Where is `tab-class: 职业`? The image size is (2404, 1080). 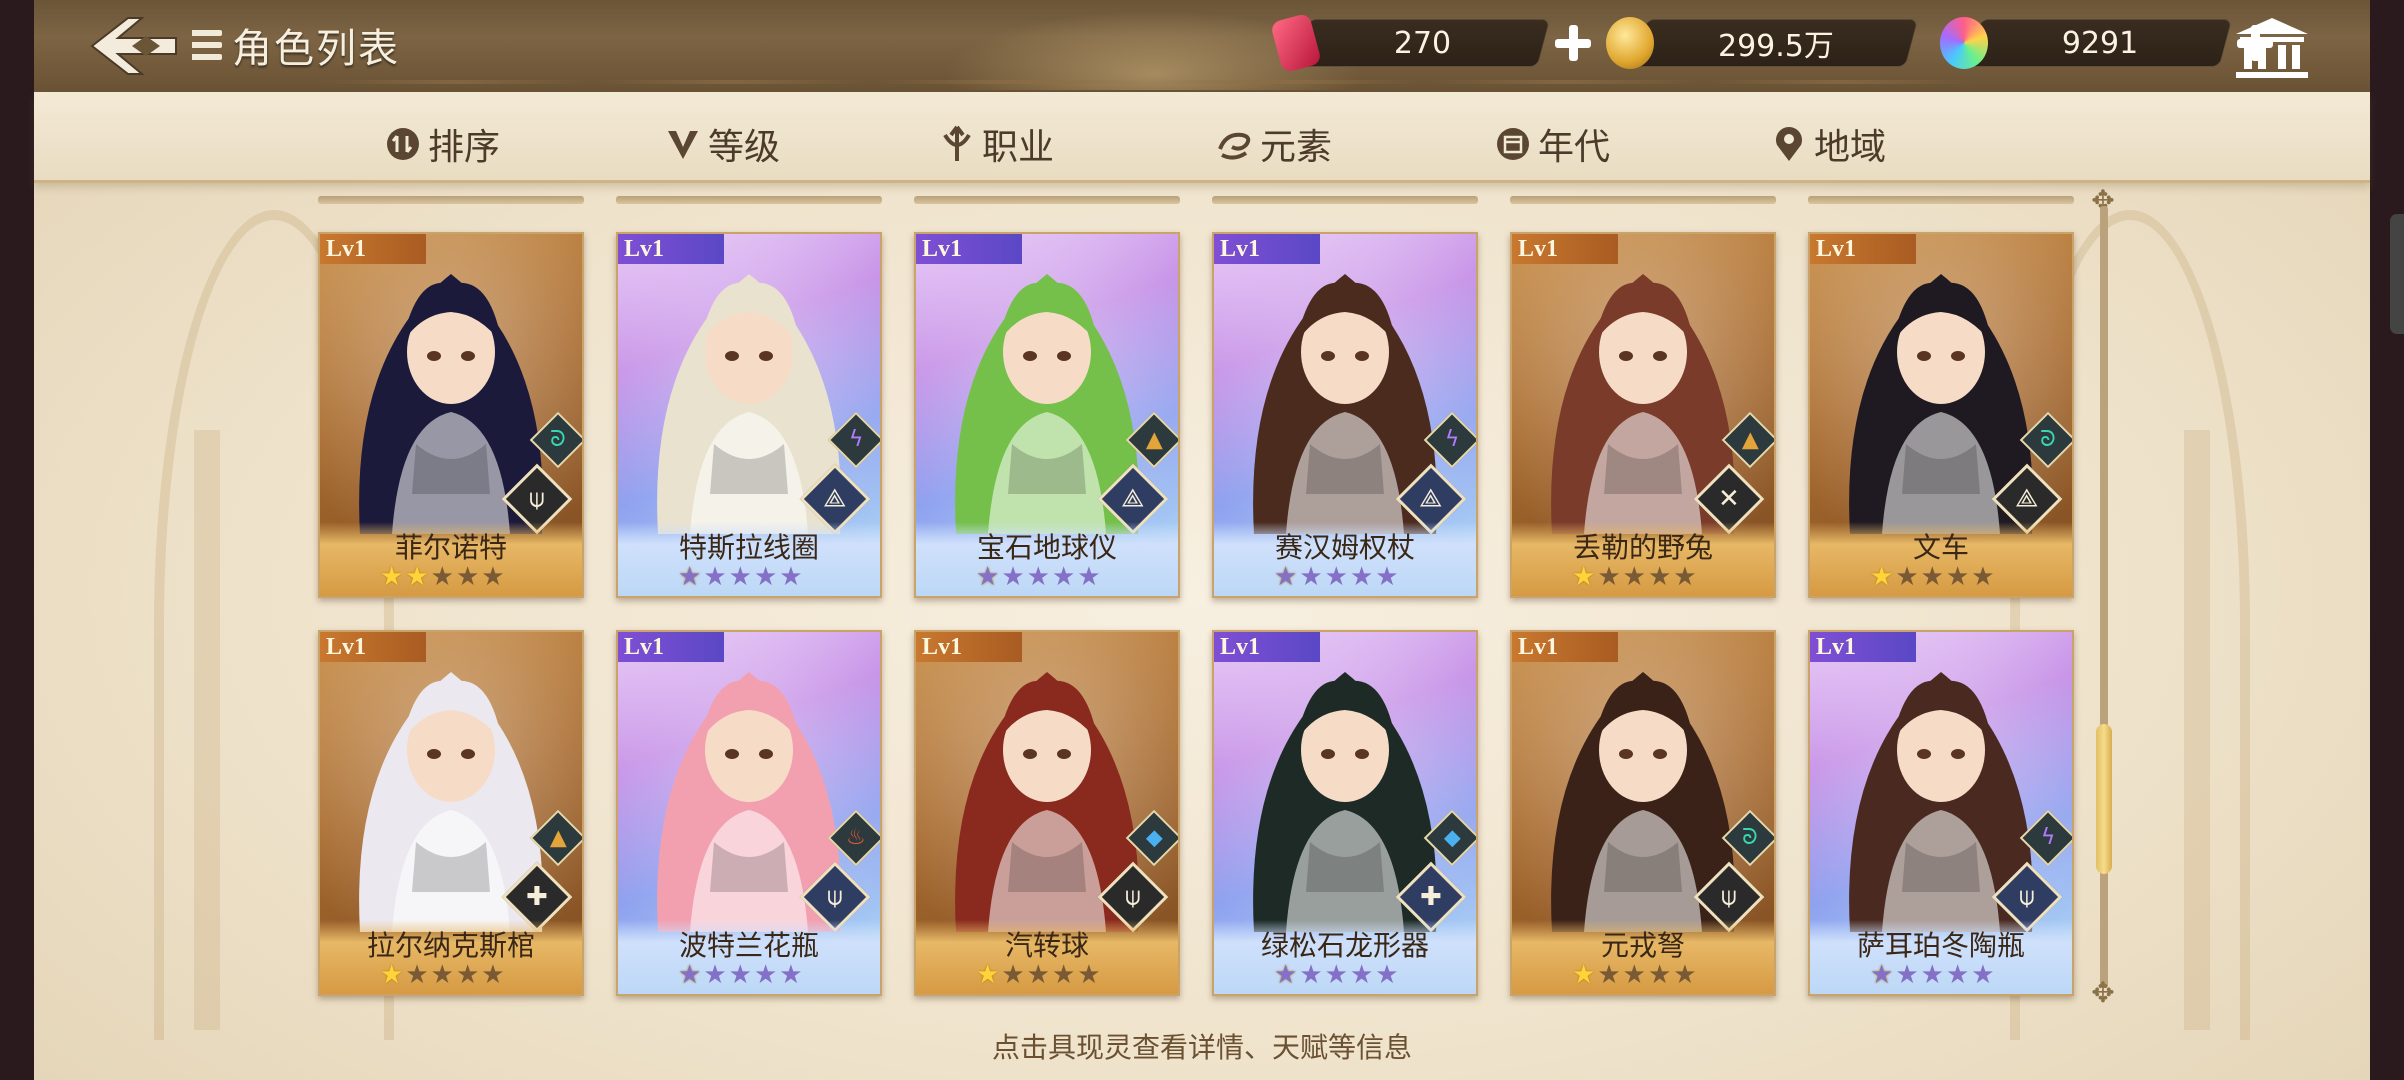 tab-class: 职业 is located at coordinates (996, 144).